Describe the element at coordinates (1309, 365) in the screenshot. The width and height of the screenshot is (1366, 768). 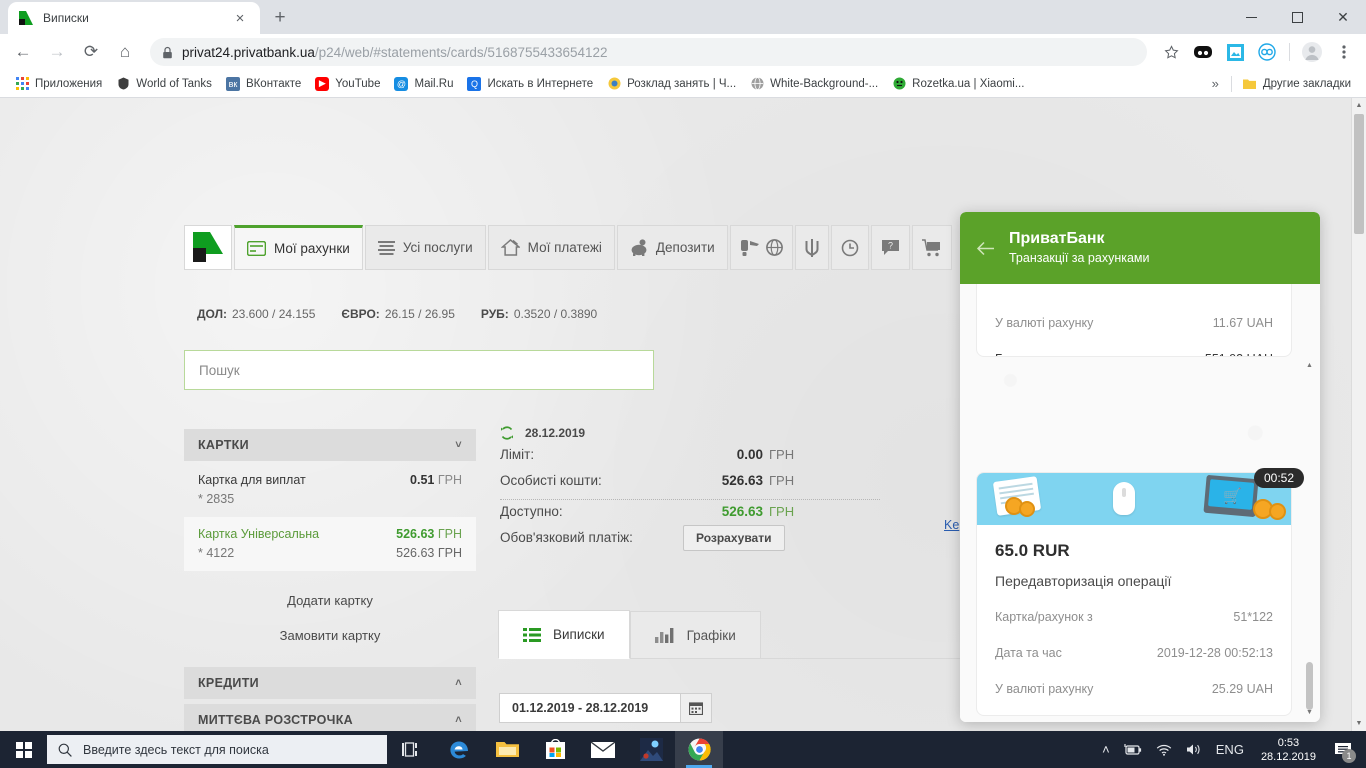
I see `scroll-up-icon: ▲` at that location.